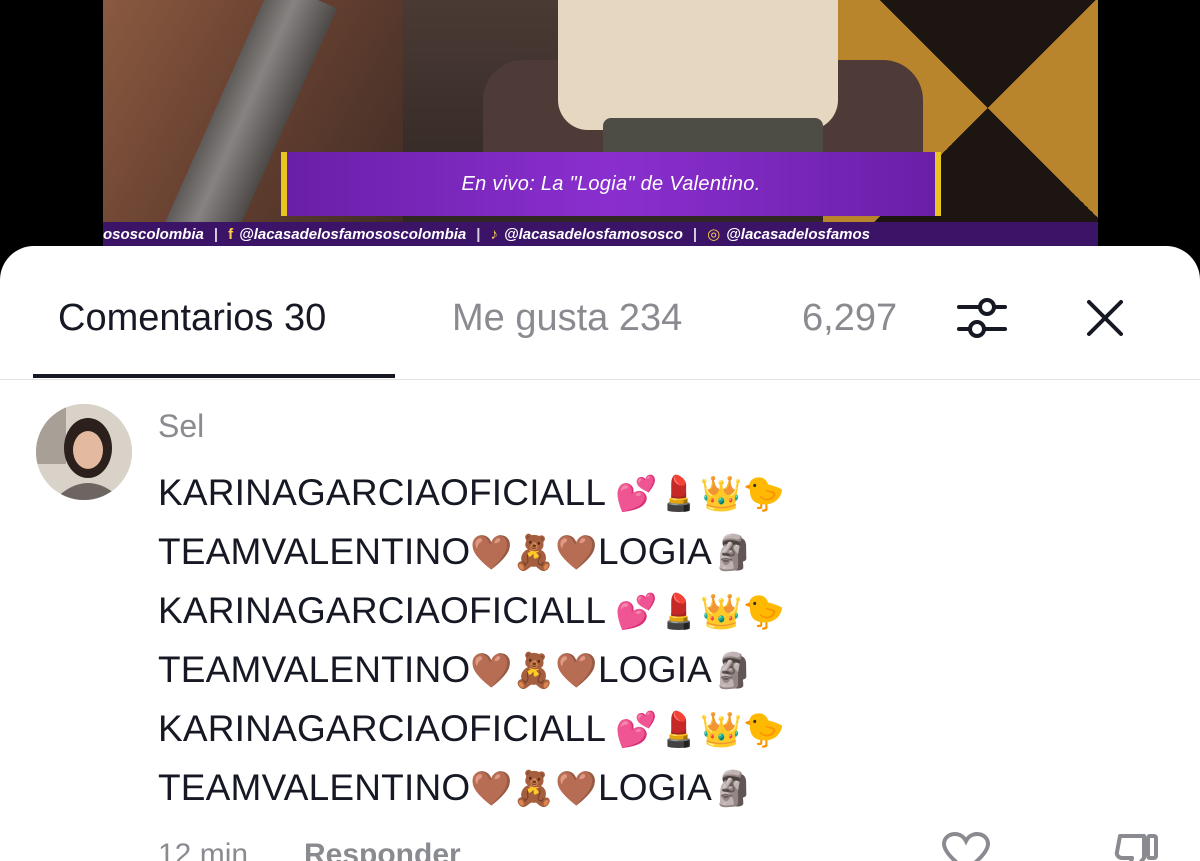 The width and height of the screenshot is (1200, 861). I want to click on ticker-item: f @lacasadelosfamososcolombia, so click(347, 235).